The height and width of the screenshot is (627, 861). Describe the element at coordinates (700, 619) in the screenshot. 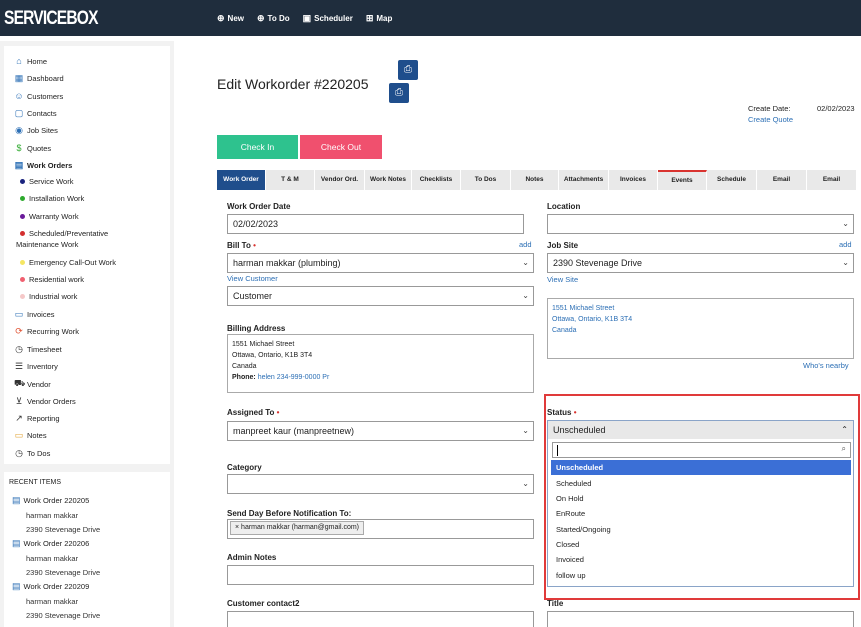

I see `title-input` at that location.